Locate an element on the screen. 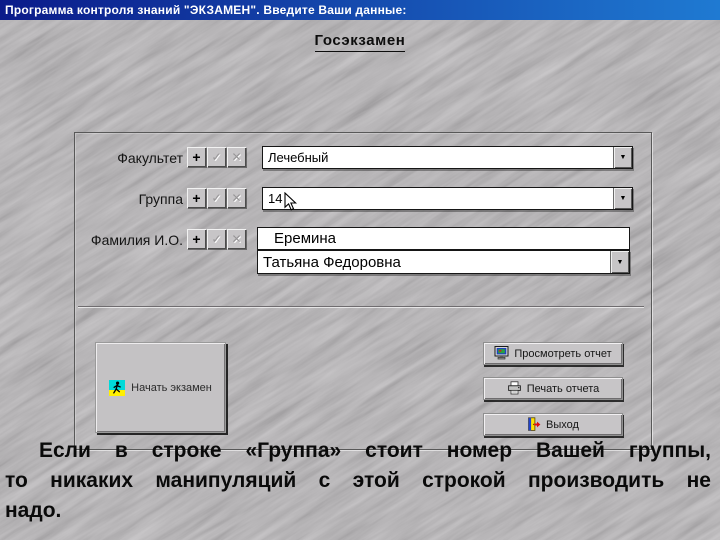 The height and width of the screenshot is (540, 720). name-patronymic-combobox: ▼ is located at coordinates (443, 262).